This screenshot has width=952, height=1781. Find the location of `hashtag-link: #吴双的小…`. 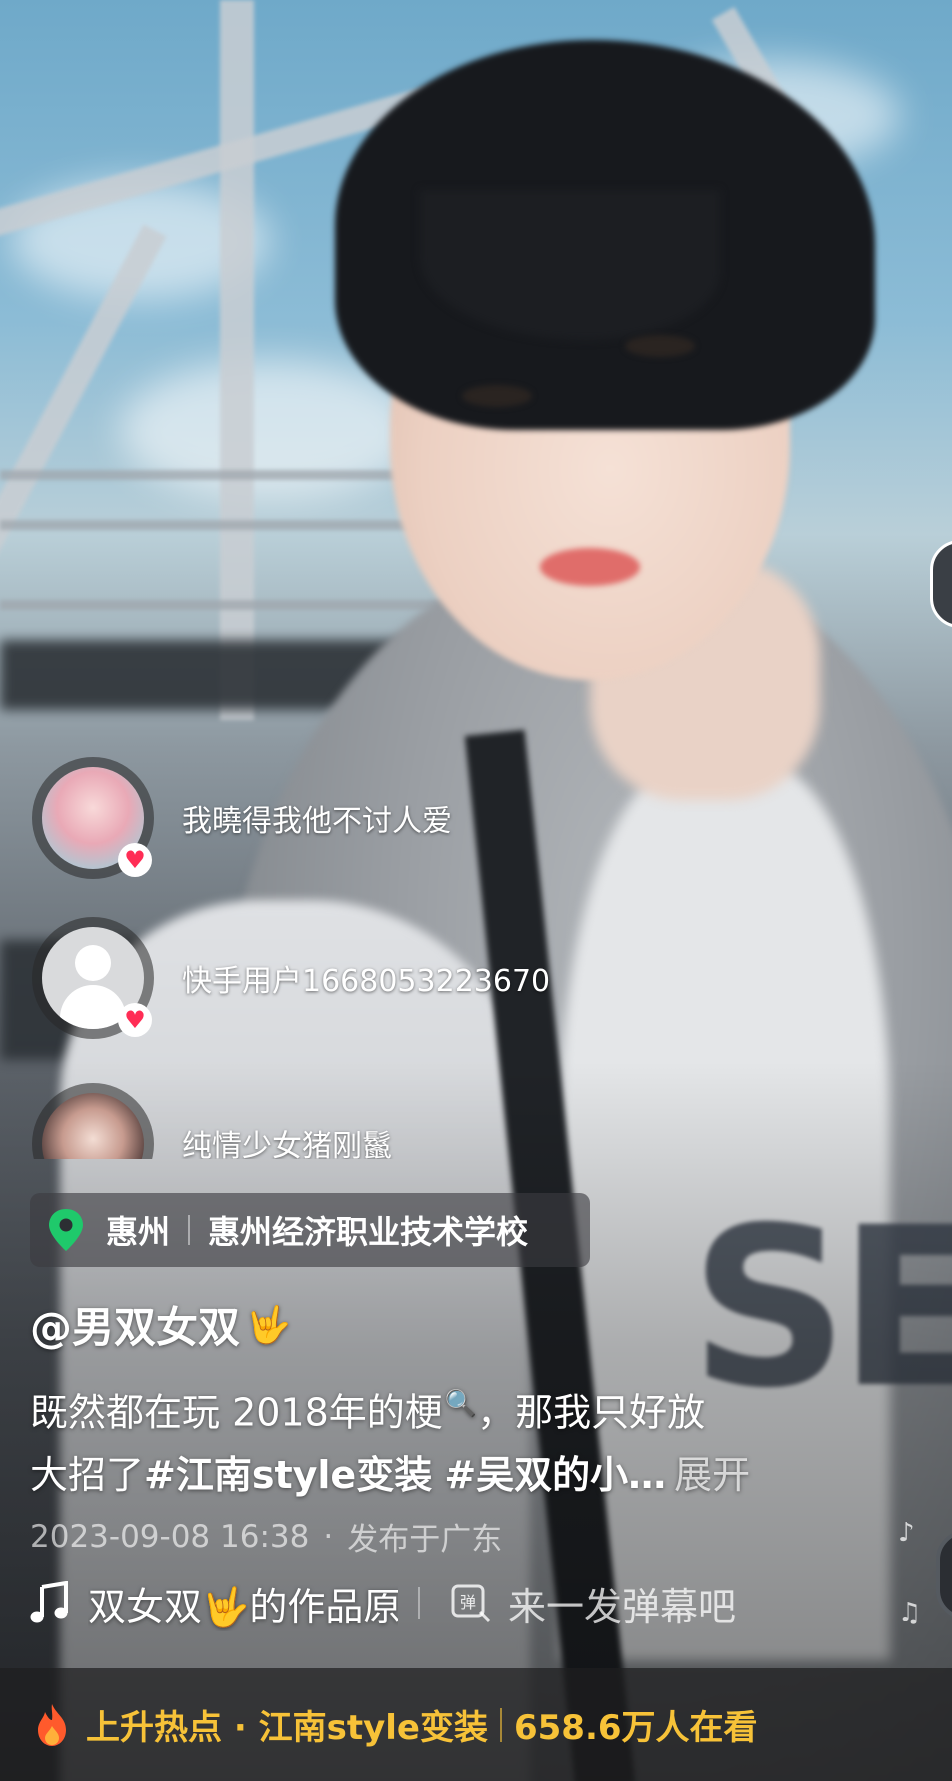

hashtag-link: #吴双的小… is located at coordinates (555, 1475).